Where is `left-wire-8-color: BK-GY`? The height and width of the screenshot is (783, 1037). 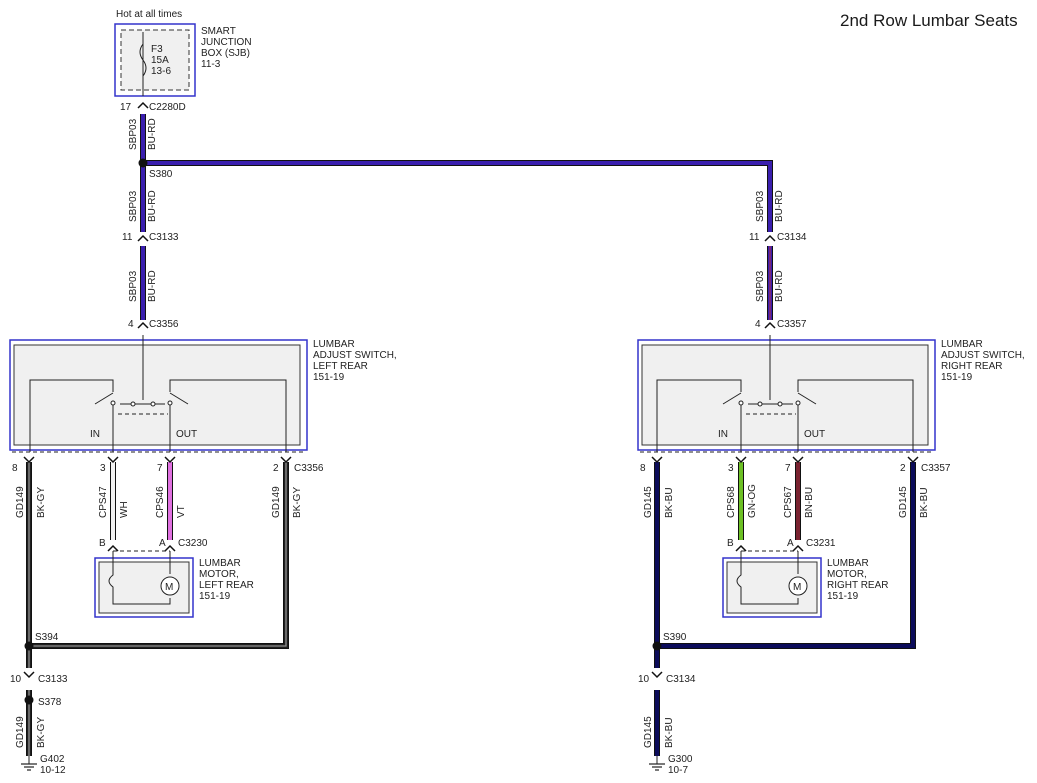
left-wire-8-color: BK-GY is located at coordinates (41, 502).